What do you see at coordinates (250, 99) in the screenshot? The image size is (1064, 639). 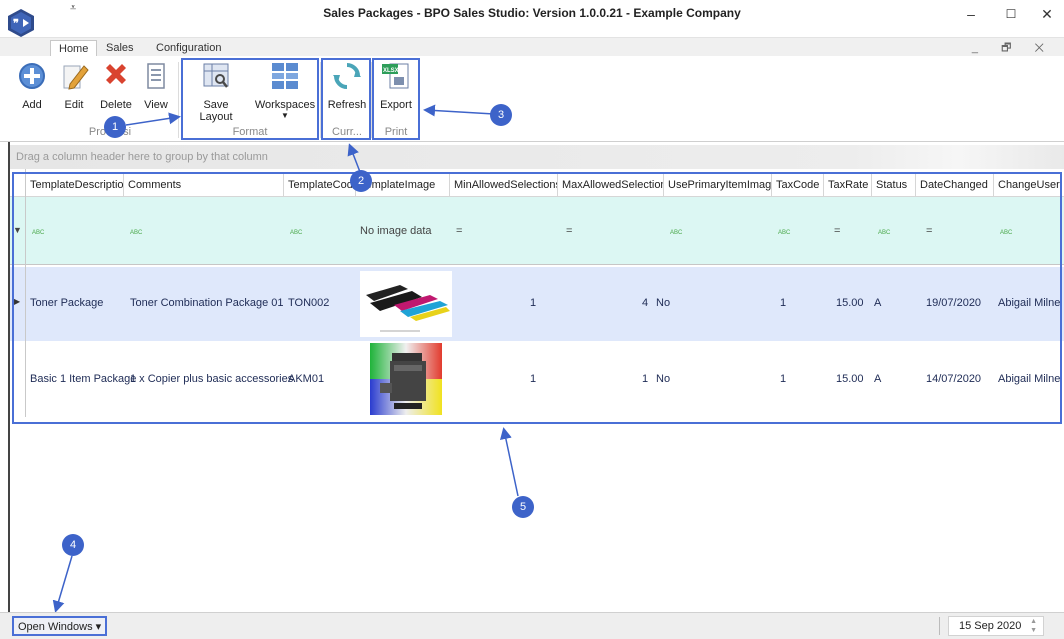 I see `format-group-highlight` at bounding box center [250, 99].